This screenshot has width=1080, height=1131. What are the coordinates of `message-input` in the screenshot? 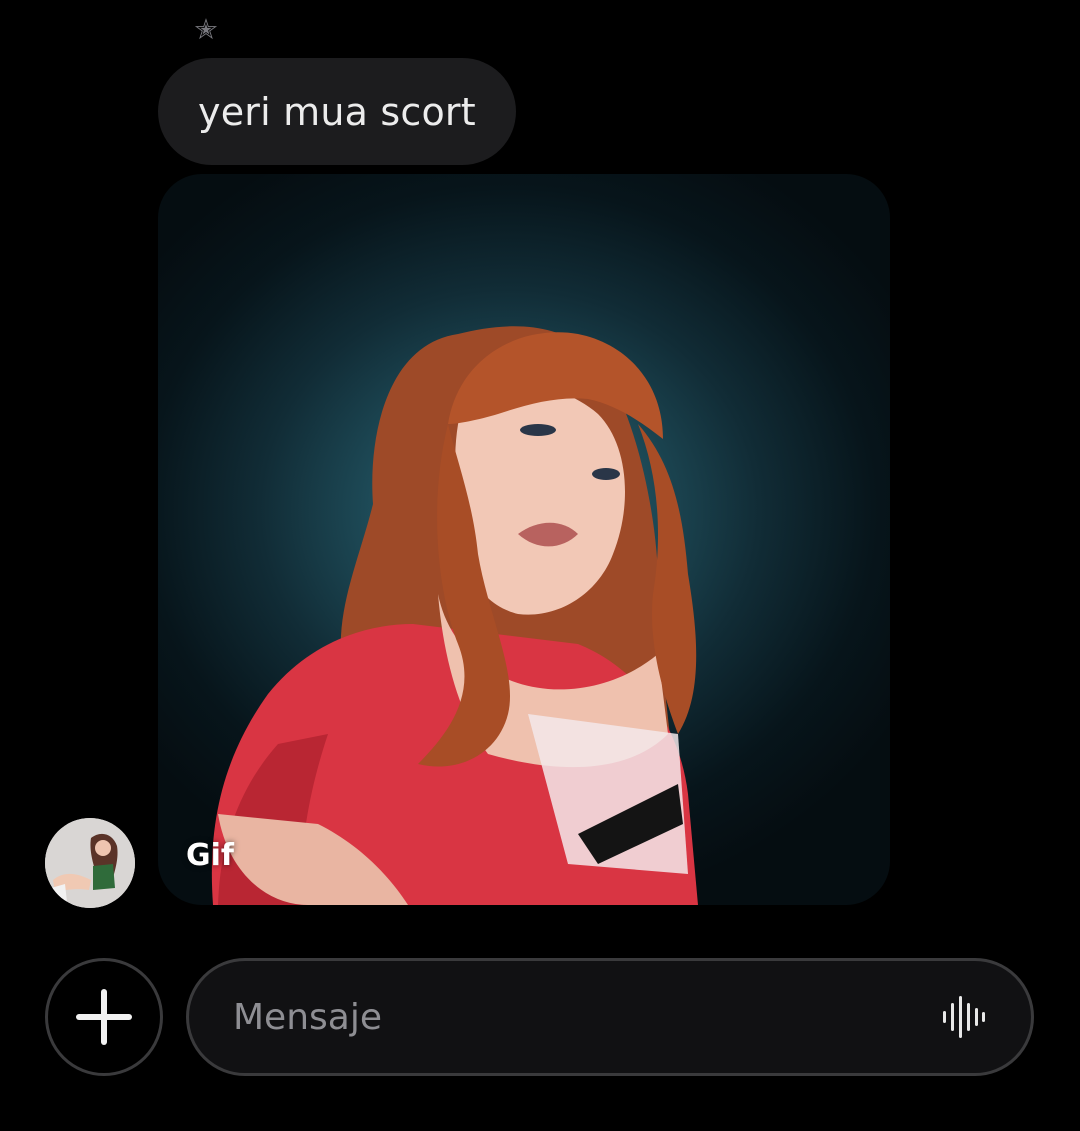 It's located at (587, 1017).